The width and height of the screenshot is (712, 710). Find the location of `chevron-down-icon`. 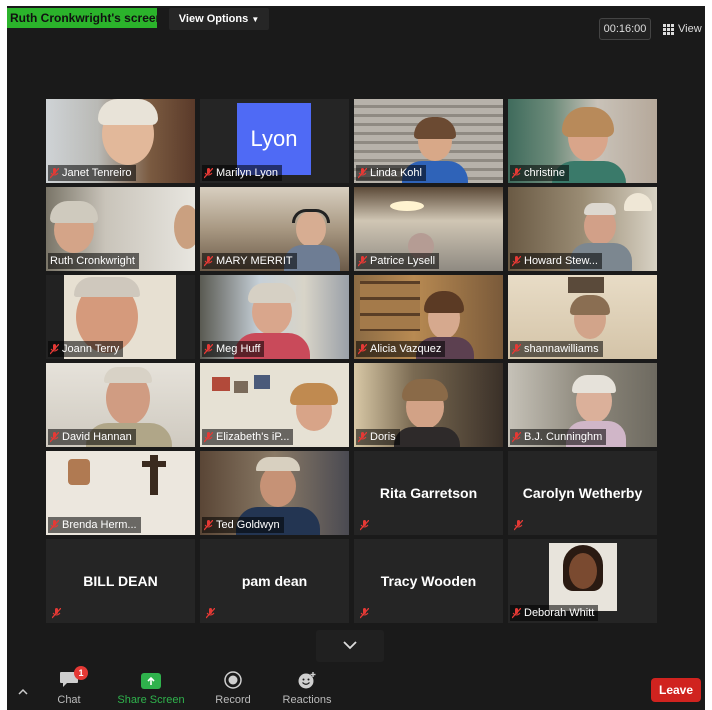

chevron-down-icon is located at coordinates (350, 646).